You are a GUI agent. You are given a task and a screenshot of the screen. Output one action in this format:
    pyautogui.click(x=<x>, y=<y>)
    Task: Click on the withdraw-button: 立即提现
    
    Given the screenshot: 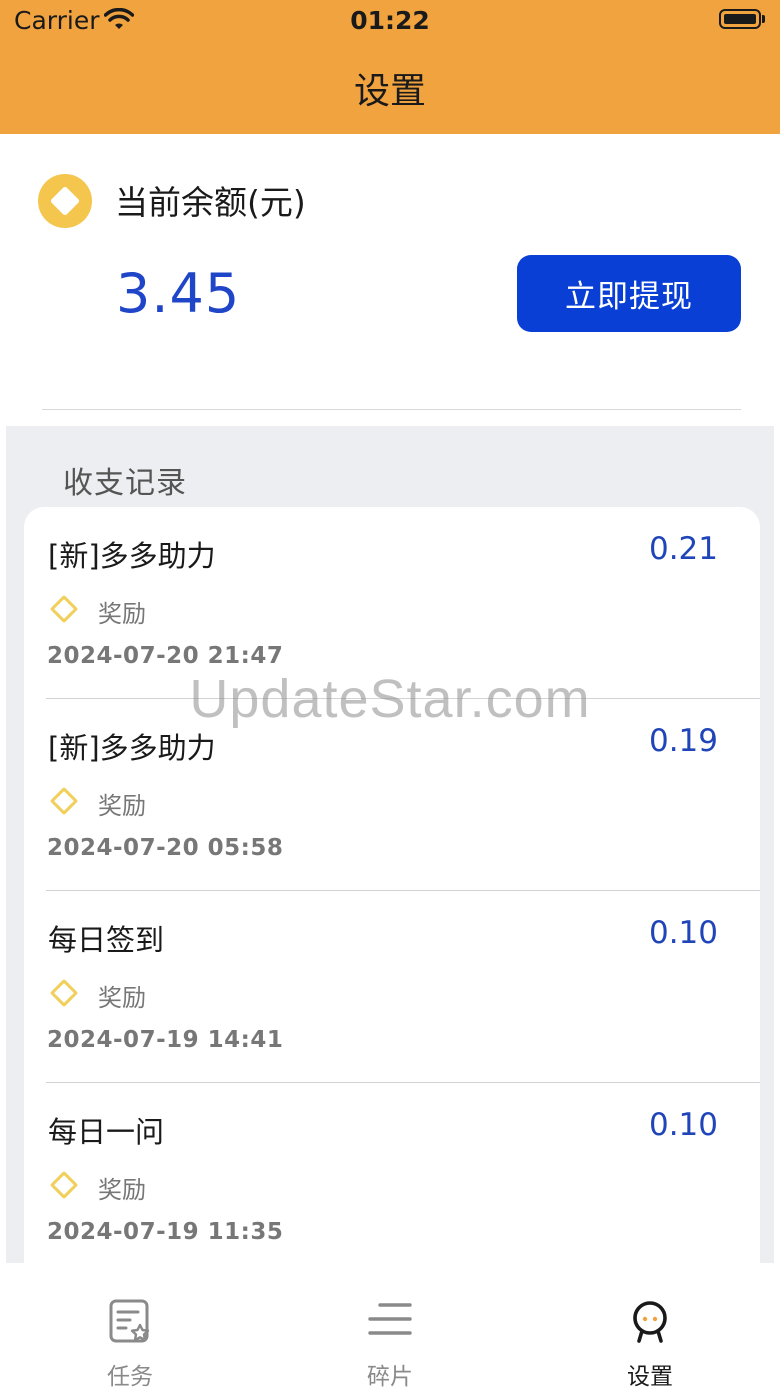 What is the action you would take?
    pyautogui.click(x=629, y=293)
    